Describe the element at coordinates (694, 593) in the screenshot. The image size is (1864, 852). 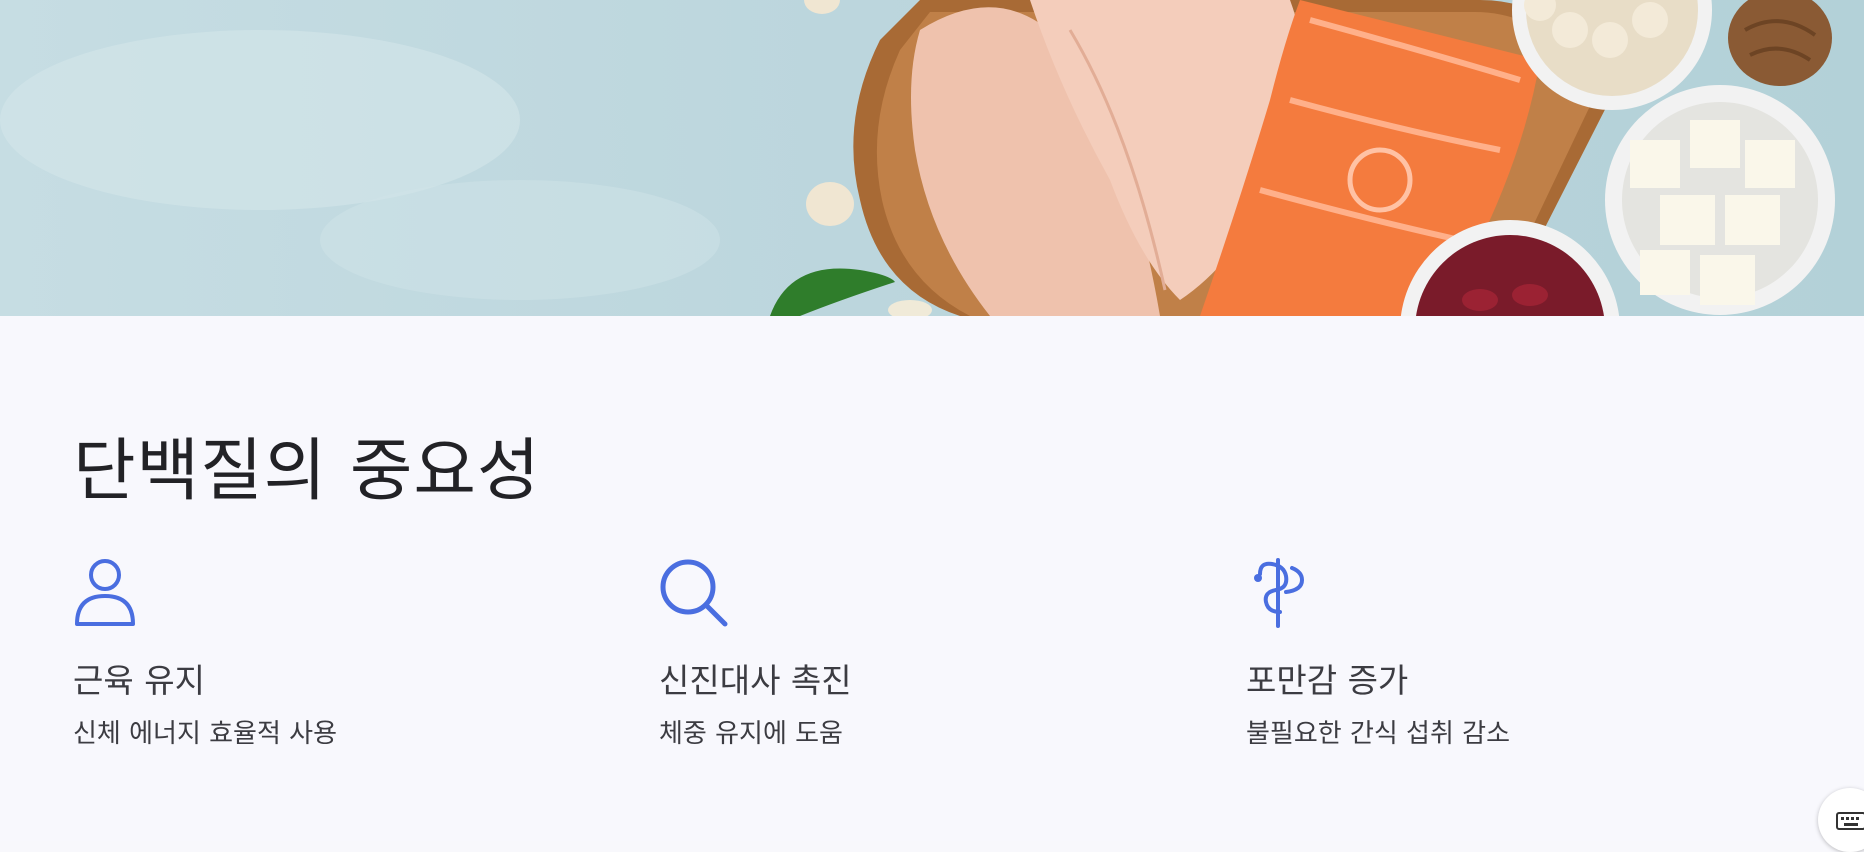
I see `magnifier-icon` at that location.